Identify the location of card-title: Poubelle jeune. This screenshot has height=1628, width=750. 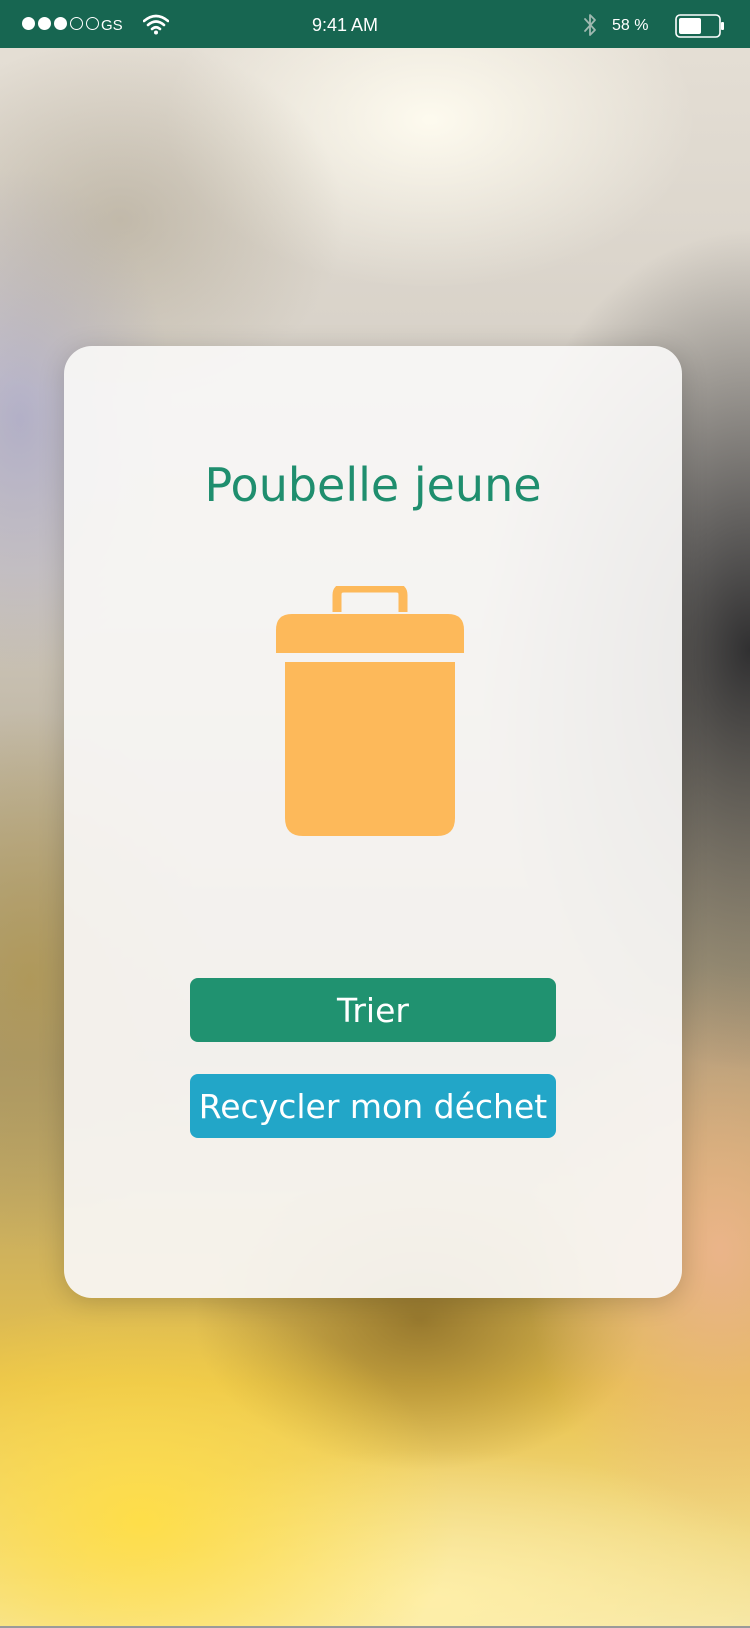
(373, 485).